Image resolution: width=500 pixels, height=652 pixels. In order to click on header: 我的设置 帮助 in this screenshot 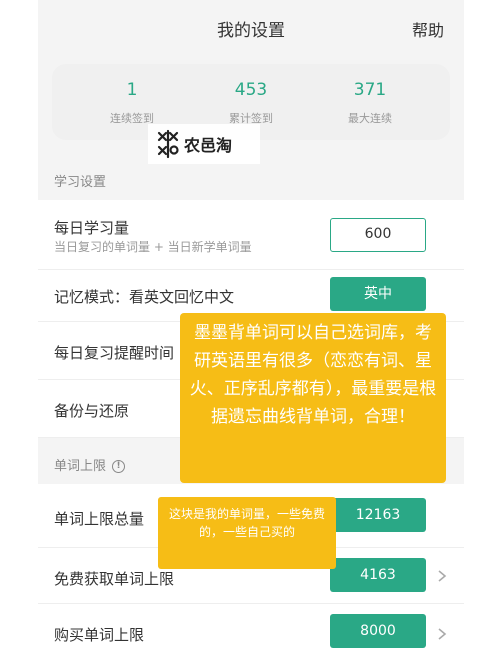, I will do `click(251, 26)`.